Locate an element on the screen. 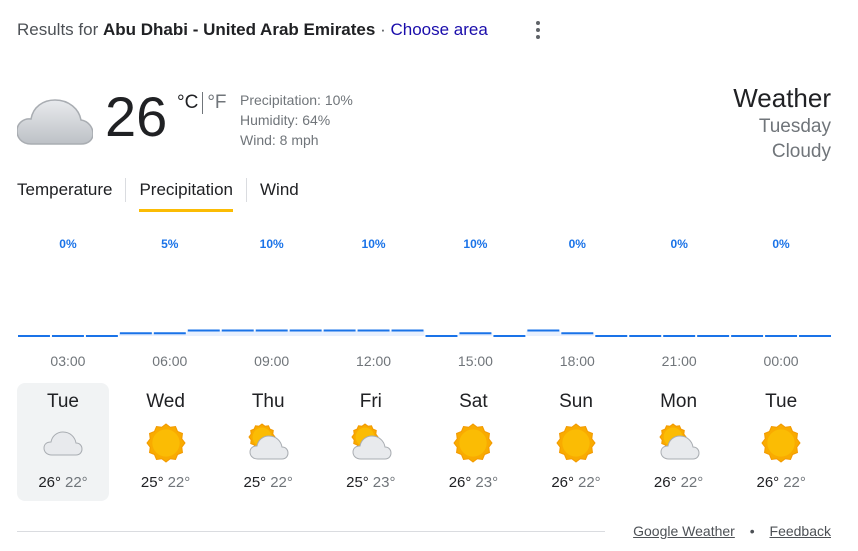  footer: Google Weather • Feedback is located at coordinates (732, 531).